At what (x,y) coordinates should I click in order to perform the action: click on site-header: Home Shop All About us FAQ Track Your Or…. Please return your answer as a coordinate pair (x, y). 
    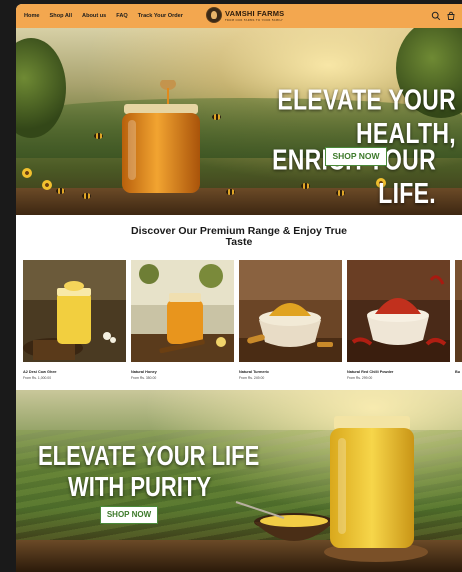
    Looking at the image, I should click on (239, 16).